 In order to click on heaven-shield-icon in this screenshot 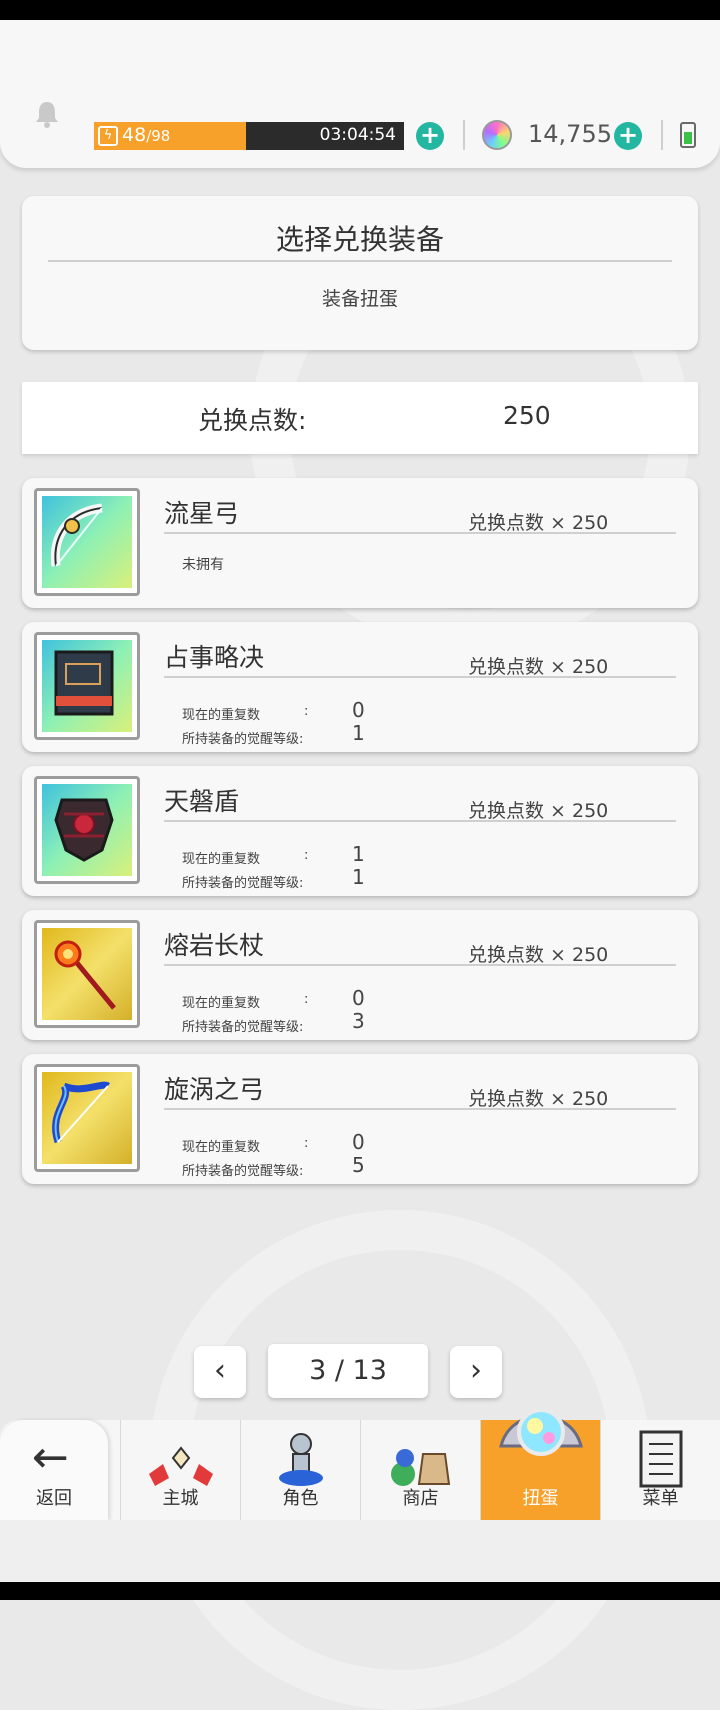, I will do `click(84, 830)`.